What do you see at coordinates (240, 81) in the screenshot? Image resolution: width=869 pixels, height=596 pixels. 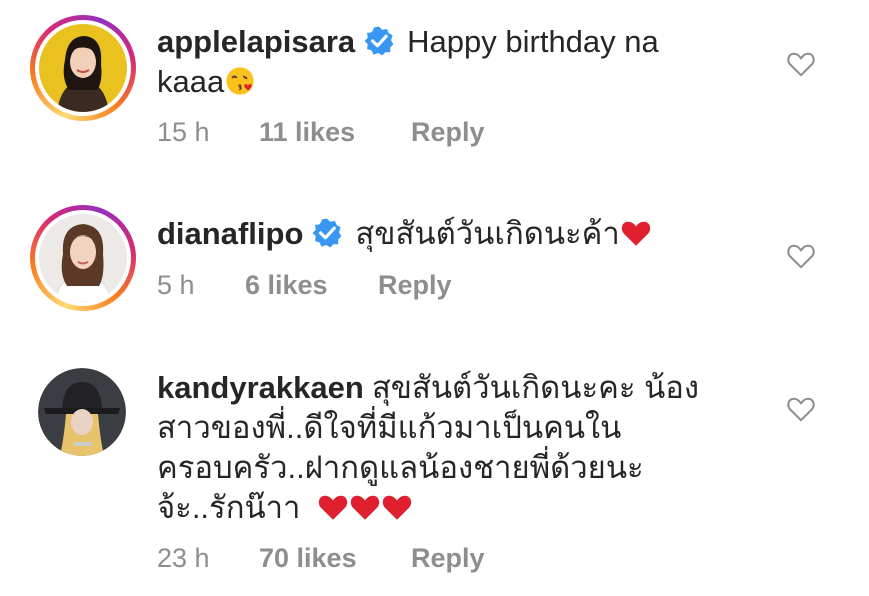 I see `kissing-heart-emoji-icon` at bounding box center [240, 81].